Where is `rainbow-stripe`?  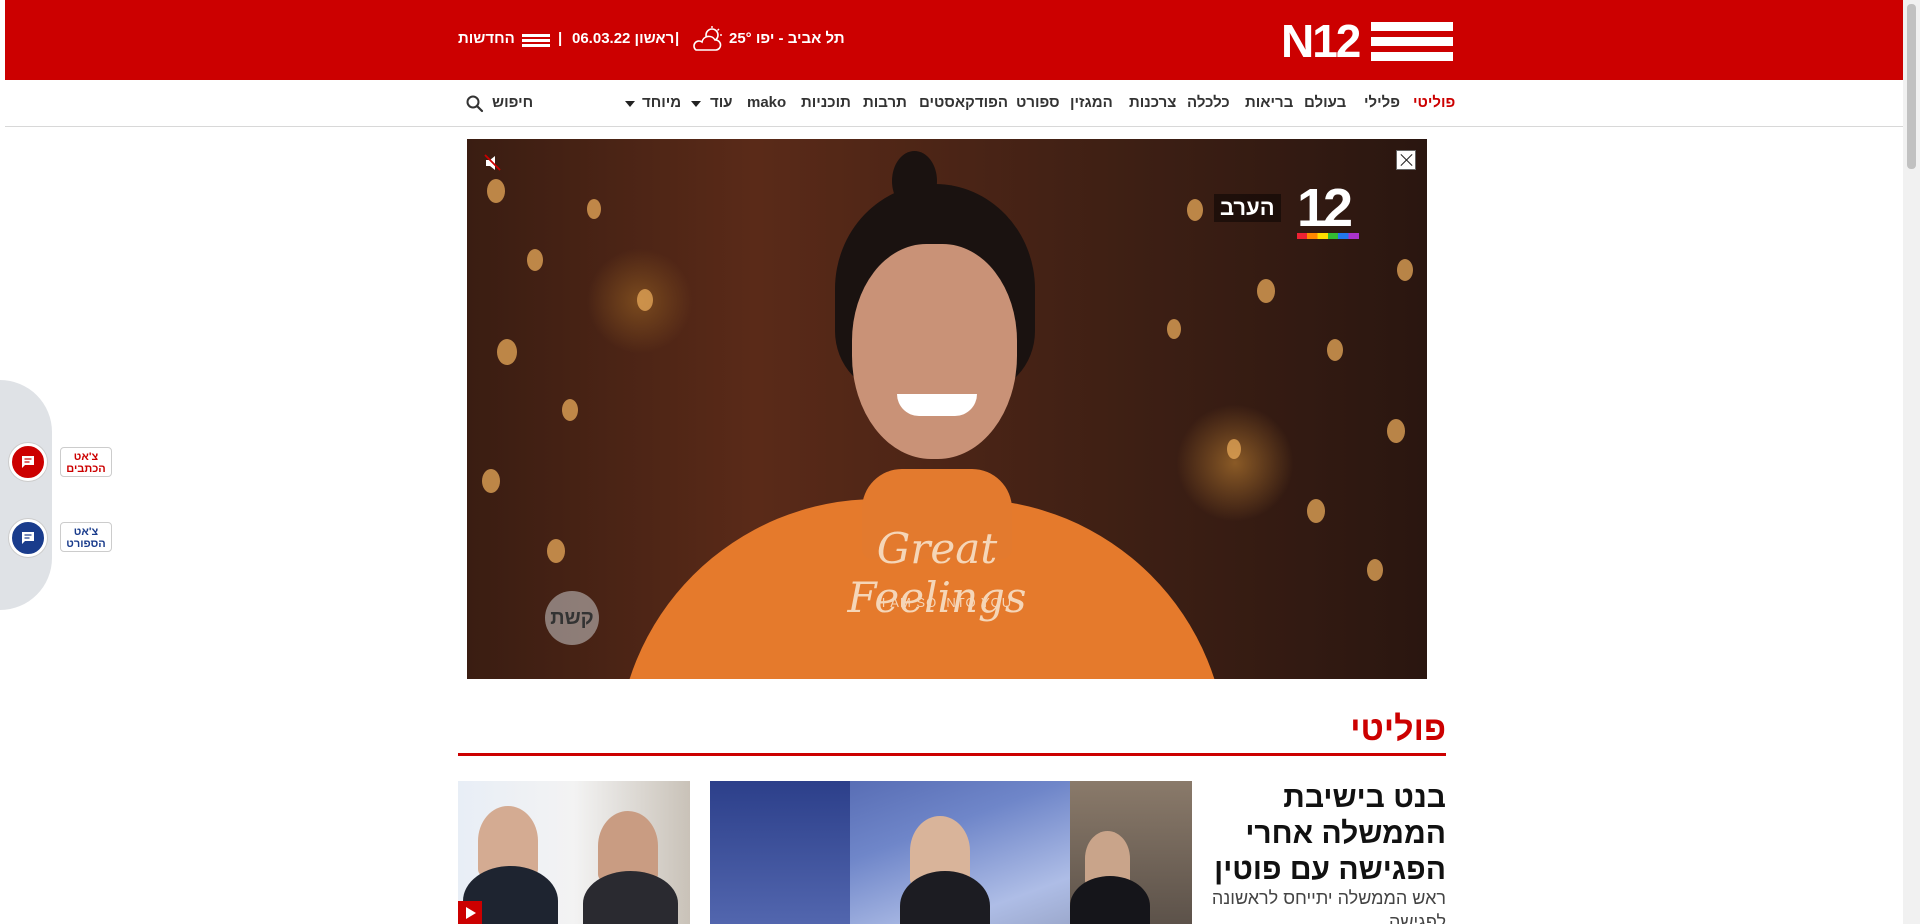
rainbow-stripe is located at coordinates (1328, 236).